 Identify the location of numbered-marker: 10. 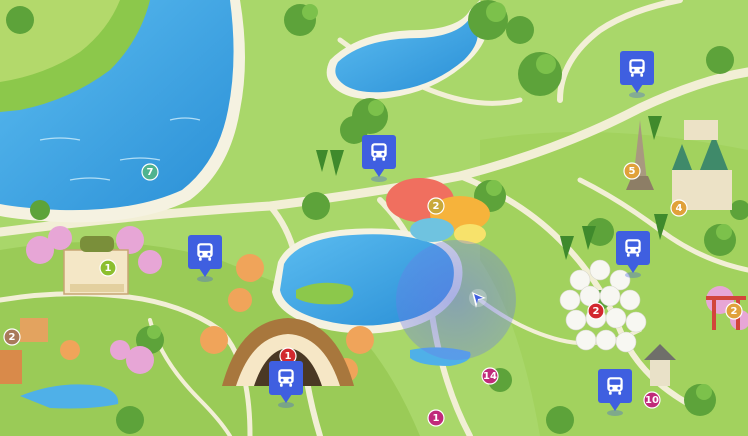
(652, 400).